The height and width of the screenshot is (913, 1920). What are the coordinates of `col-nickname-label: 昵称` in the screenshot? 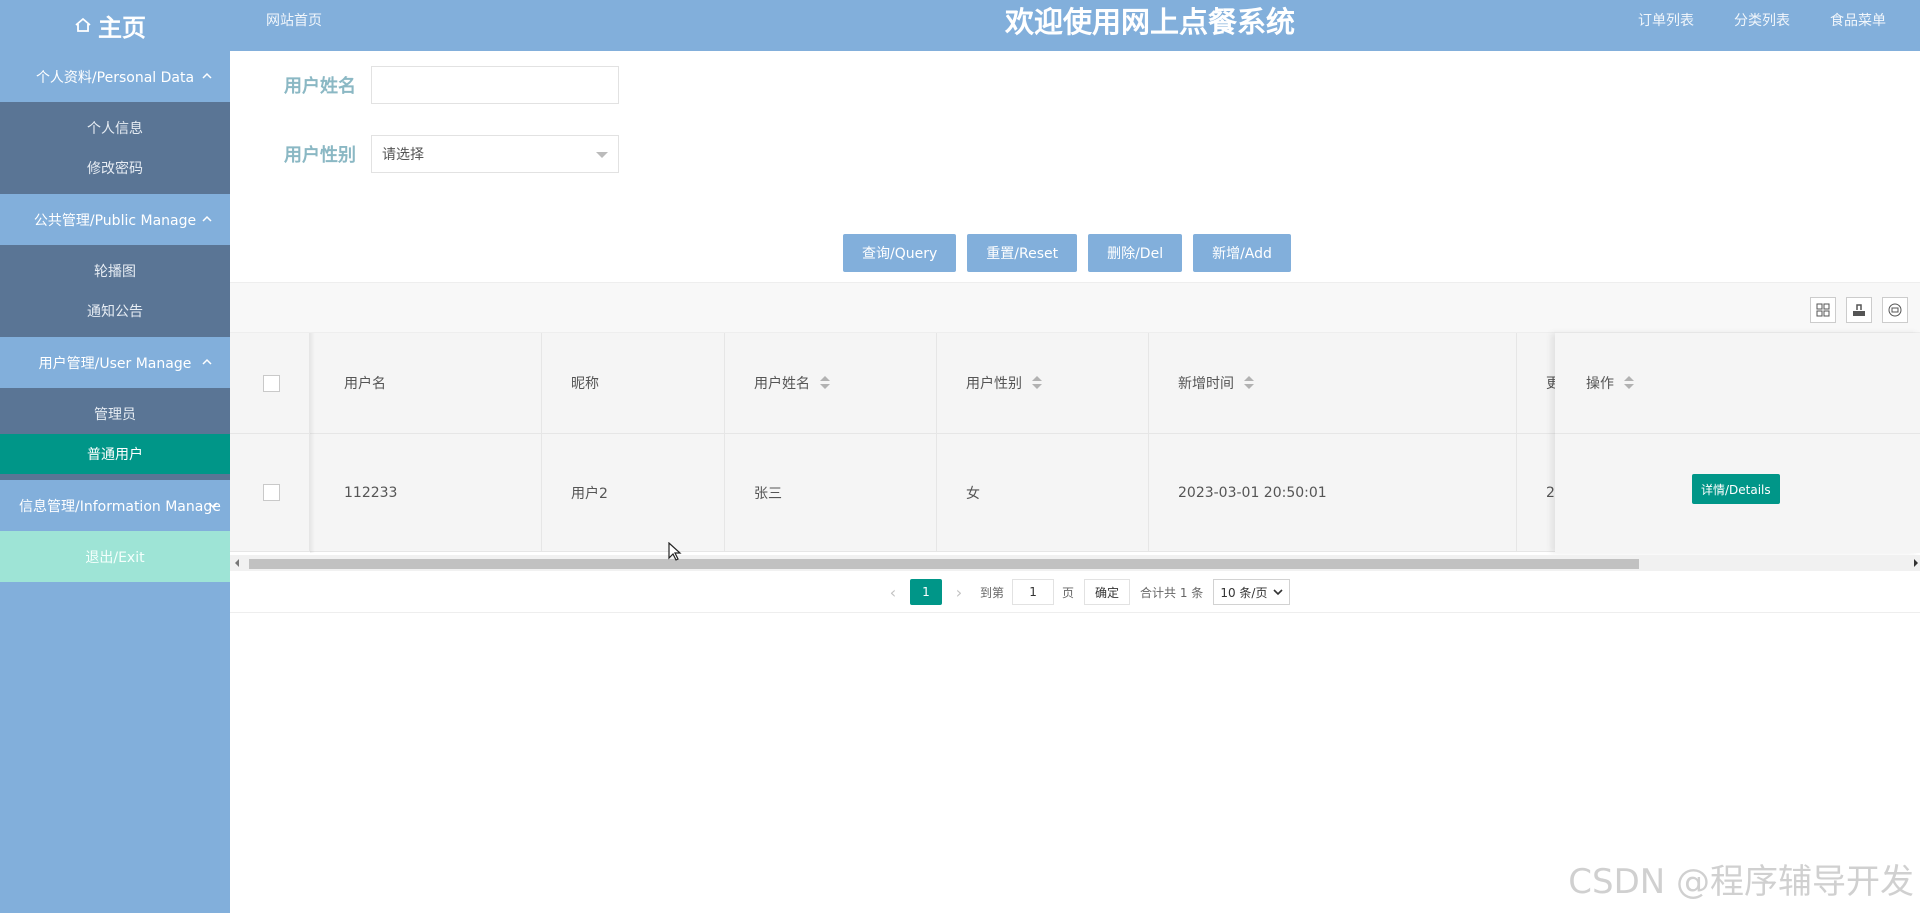 It's located at (585, 384).